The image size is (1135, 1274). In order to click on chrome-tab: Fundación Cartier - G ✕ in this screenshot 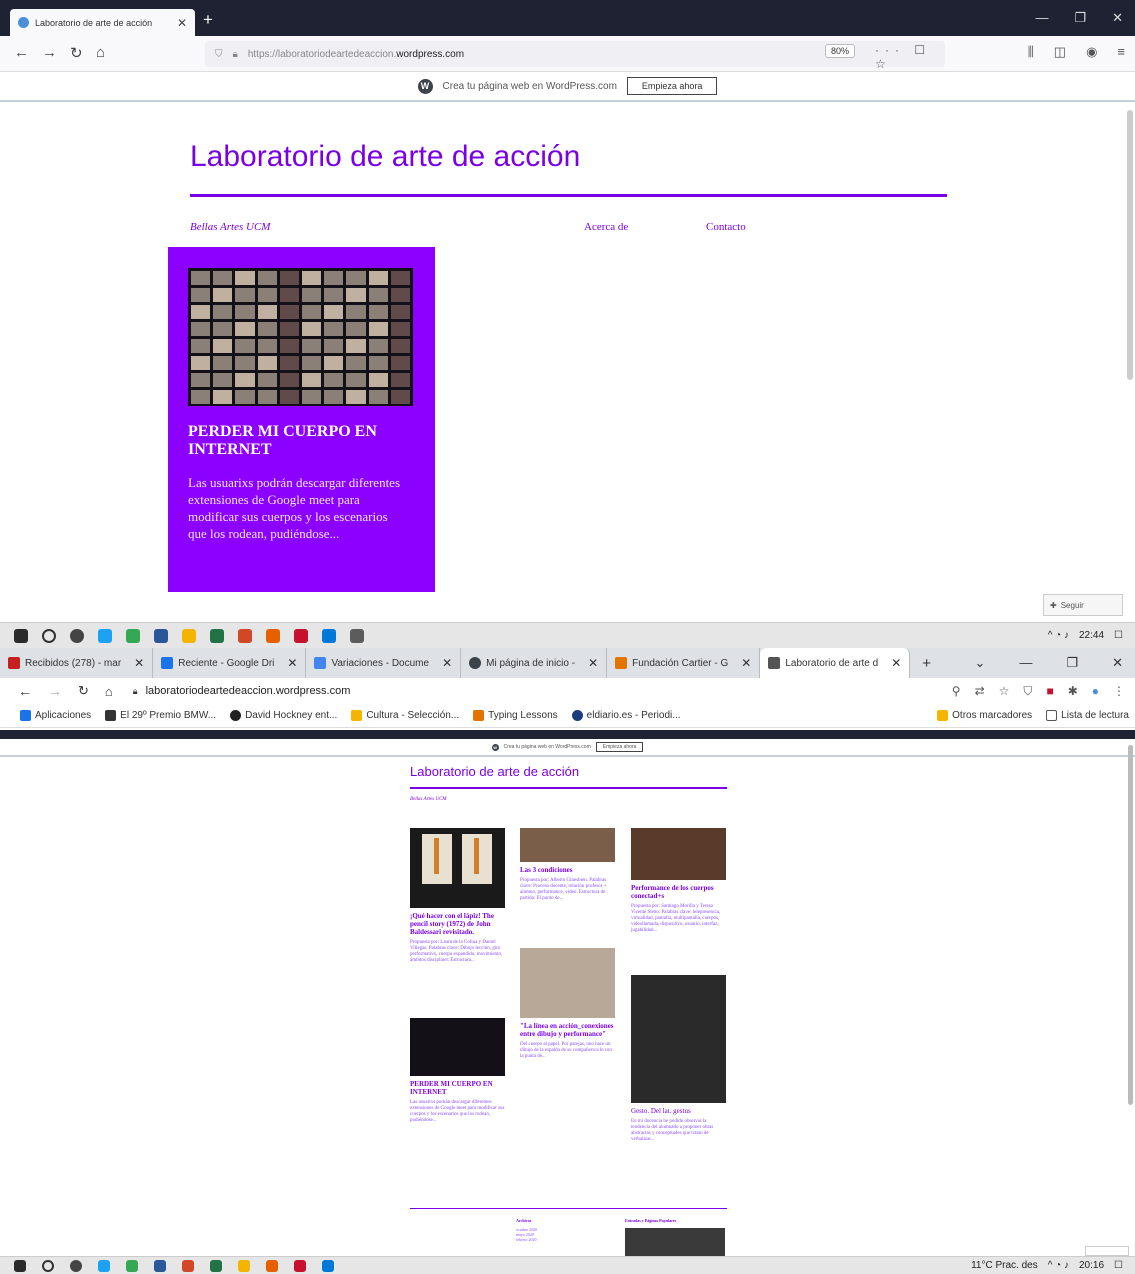, I will do `click(684, 663)`.